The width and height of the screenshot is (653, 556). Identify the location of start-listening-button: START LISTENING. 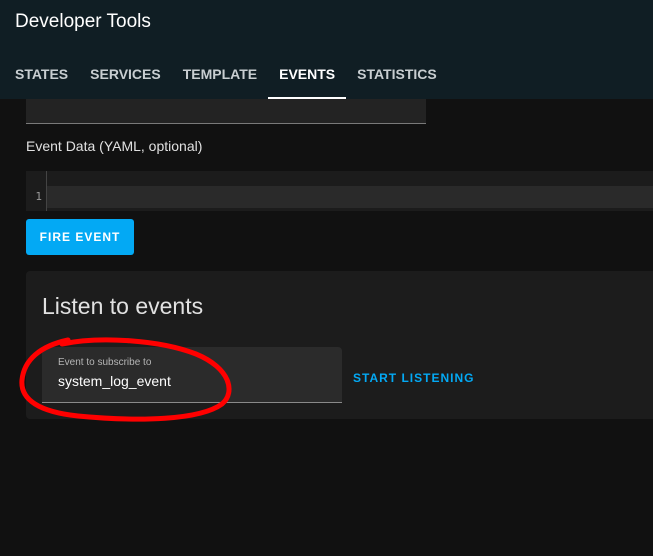
(413, 378).